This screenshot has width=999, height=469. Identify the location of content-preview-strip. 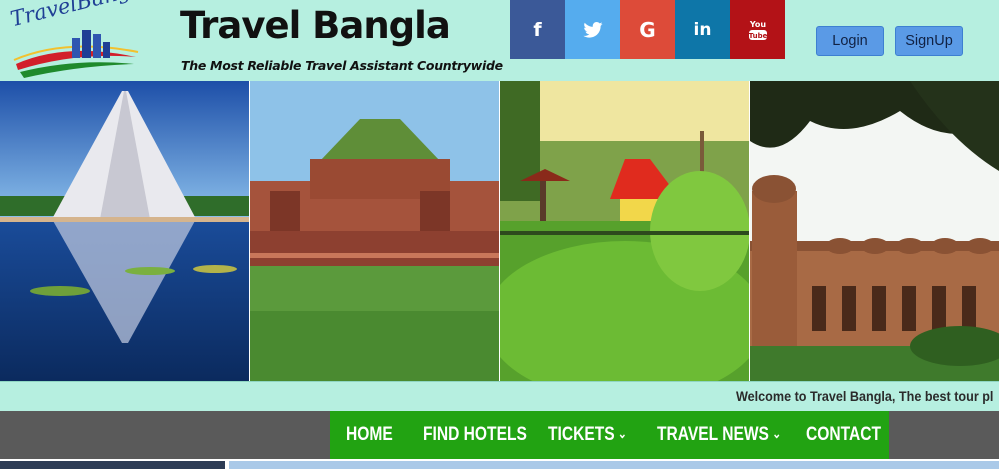
(499, 464).